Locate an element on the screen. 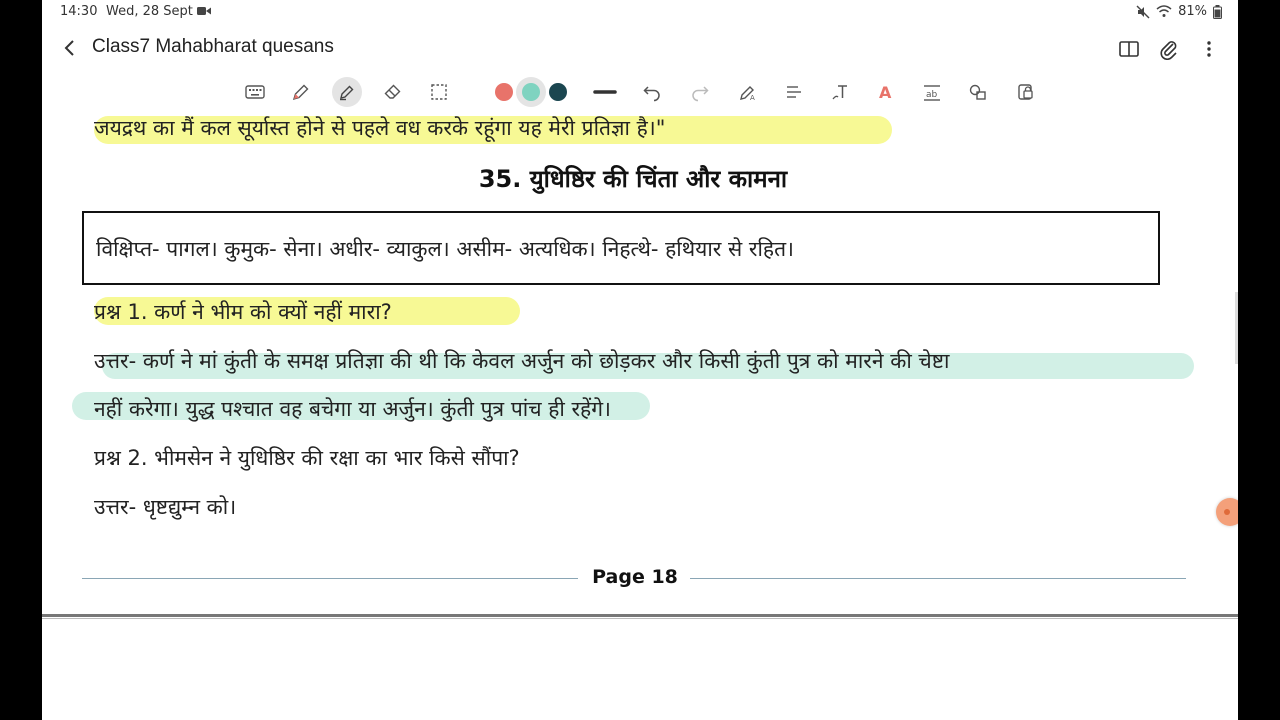 This screenshot has height=720, width=1280. page-separator is located at coordinates (640, 615).